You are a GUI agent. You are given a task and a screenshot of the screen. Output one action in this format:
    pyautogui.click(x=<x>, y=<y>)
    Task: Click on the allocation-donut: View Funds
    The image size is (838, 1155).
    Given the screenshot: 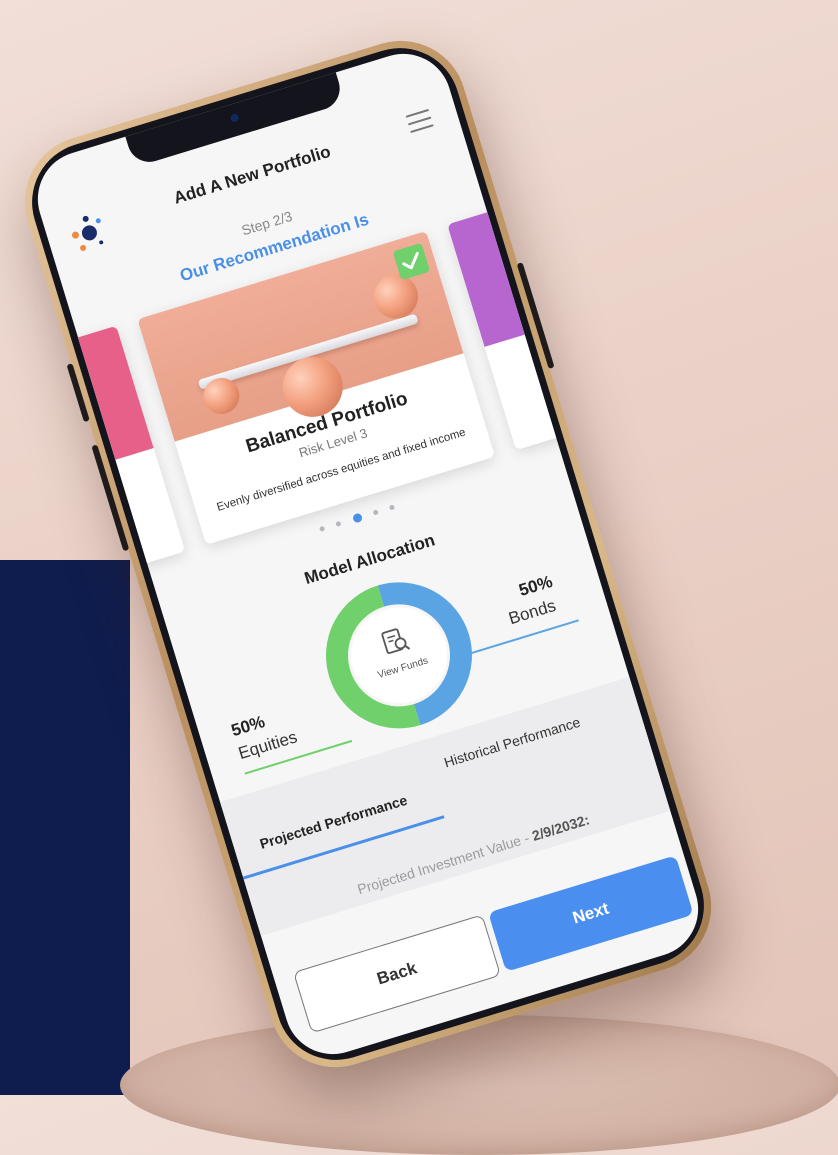 What is the action you would take?
    pyautogui.click(x=399, y=655)
    